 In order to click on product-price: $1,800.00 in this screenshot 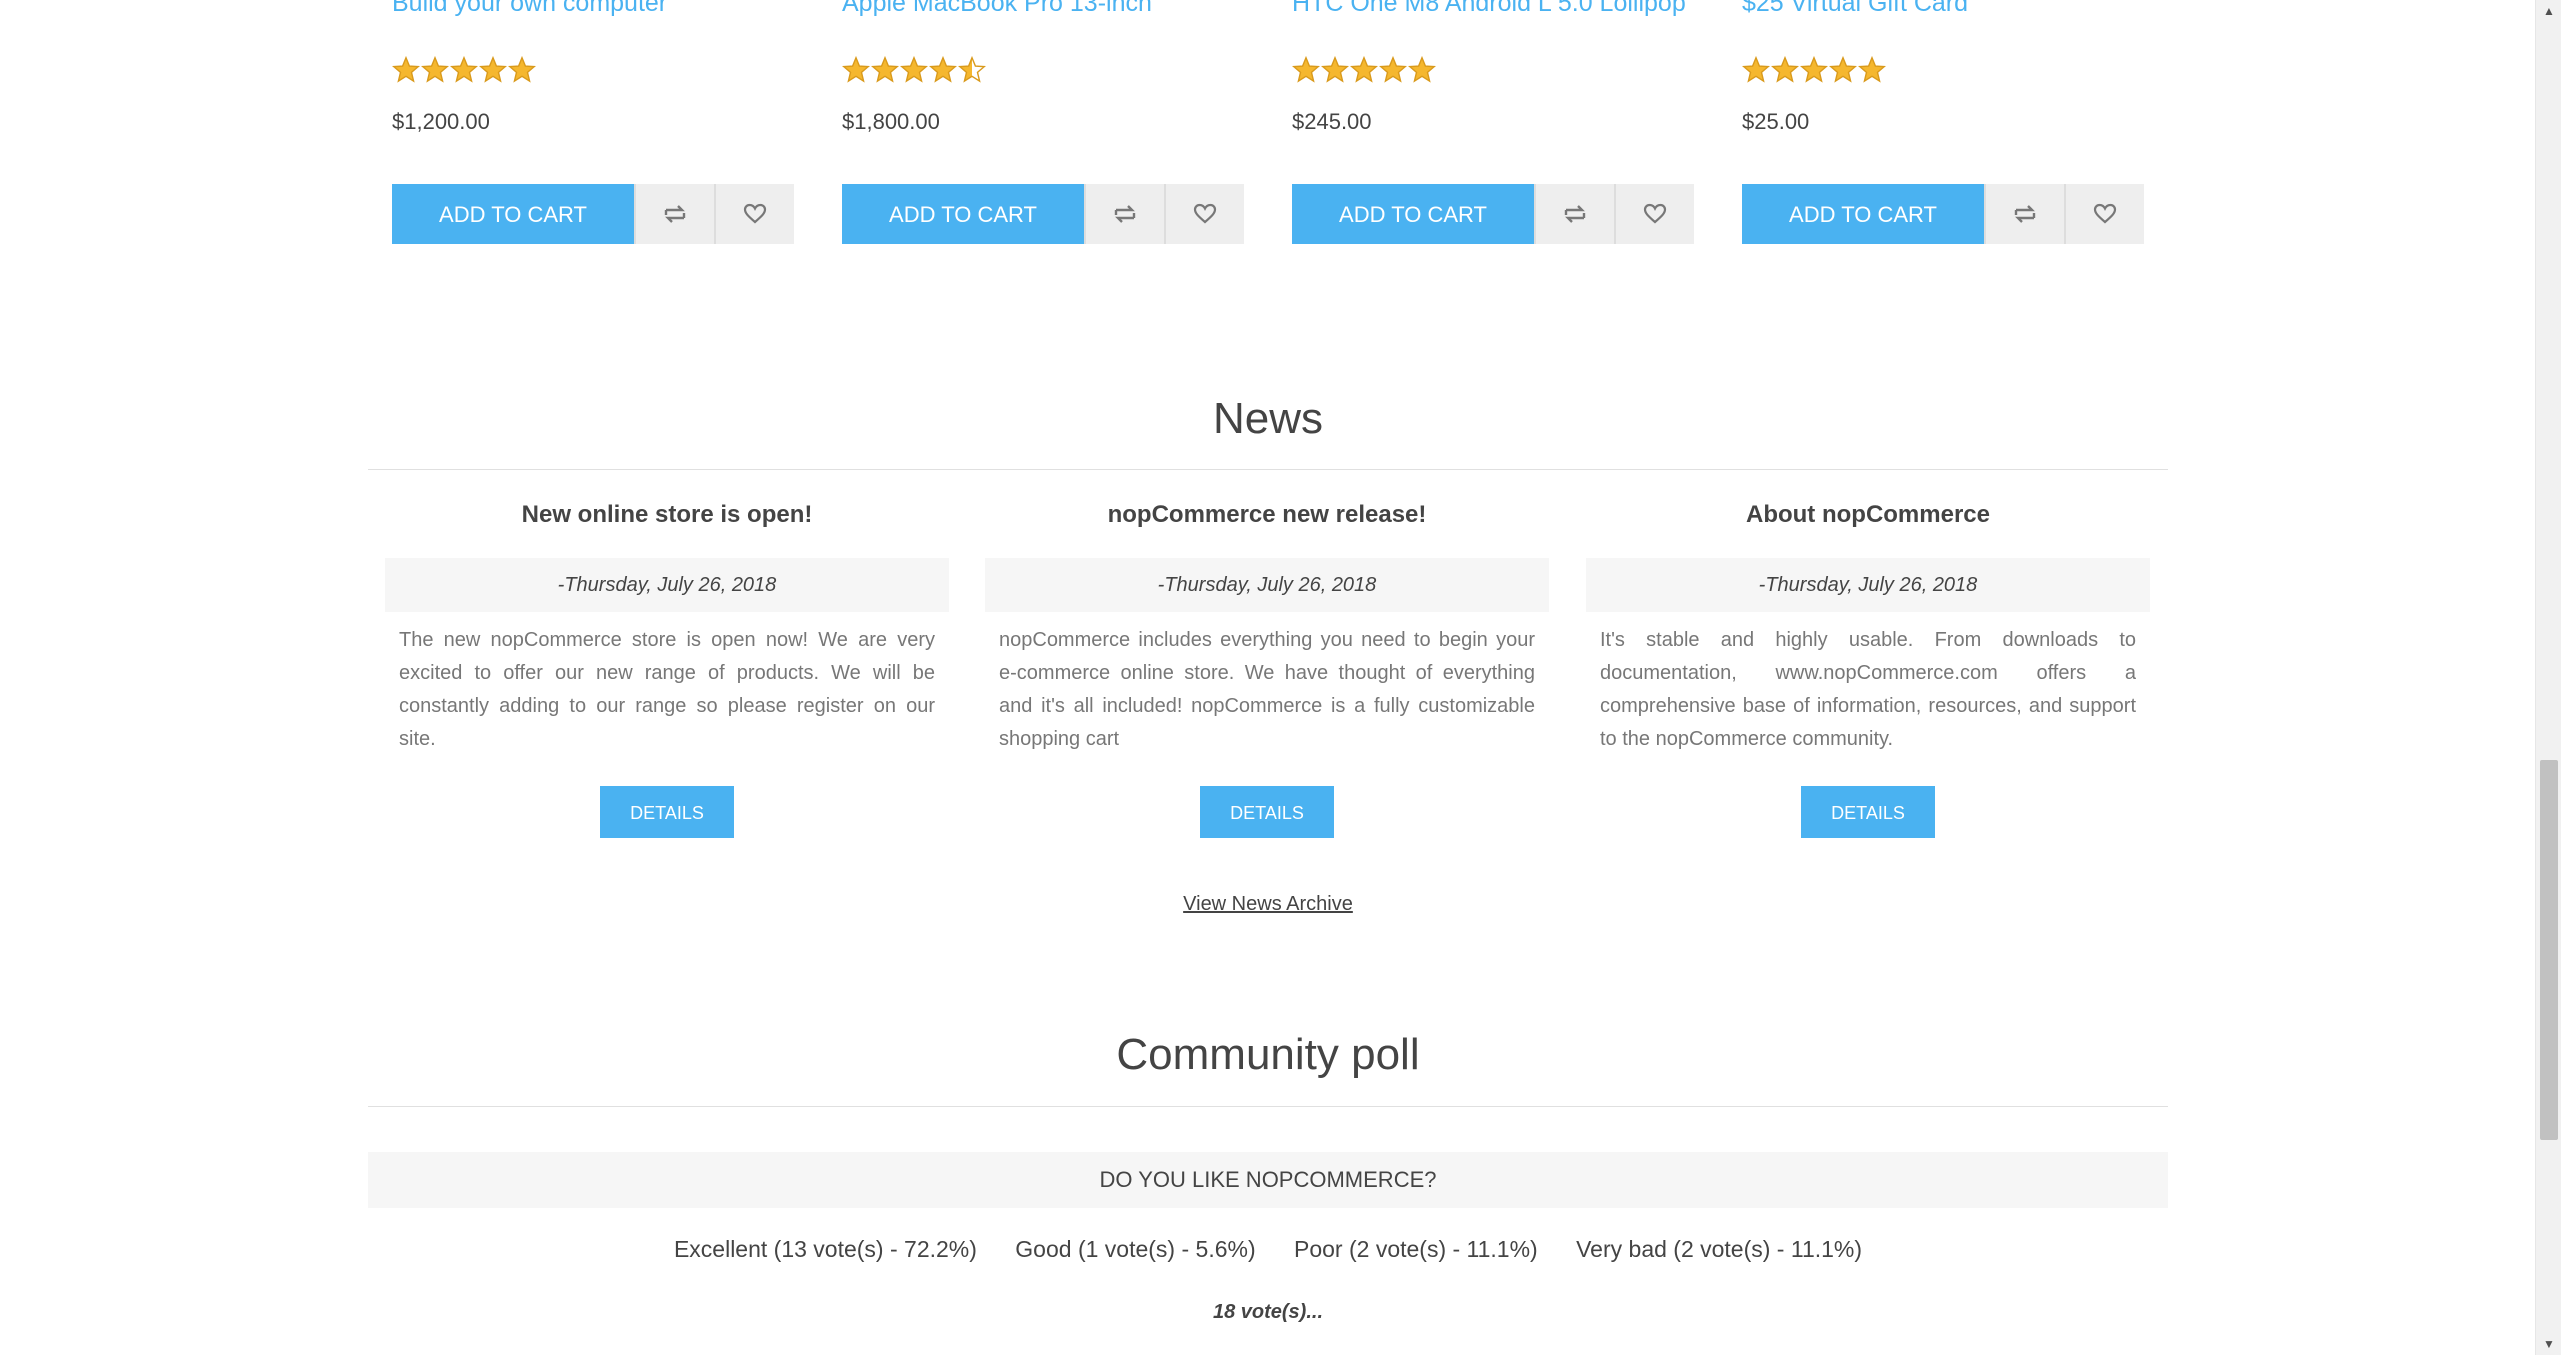, I will do `click(891, 121)`.